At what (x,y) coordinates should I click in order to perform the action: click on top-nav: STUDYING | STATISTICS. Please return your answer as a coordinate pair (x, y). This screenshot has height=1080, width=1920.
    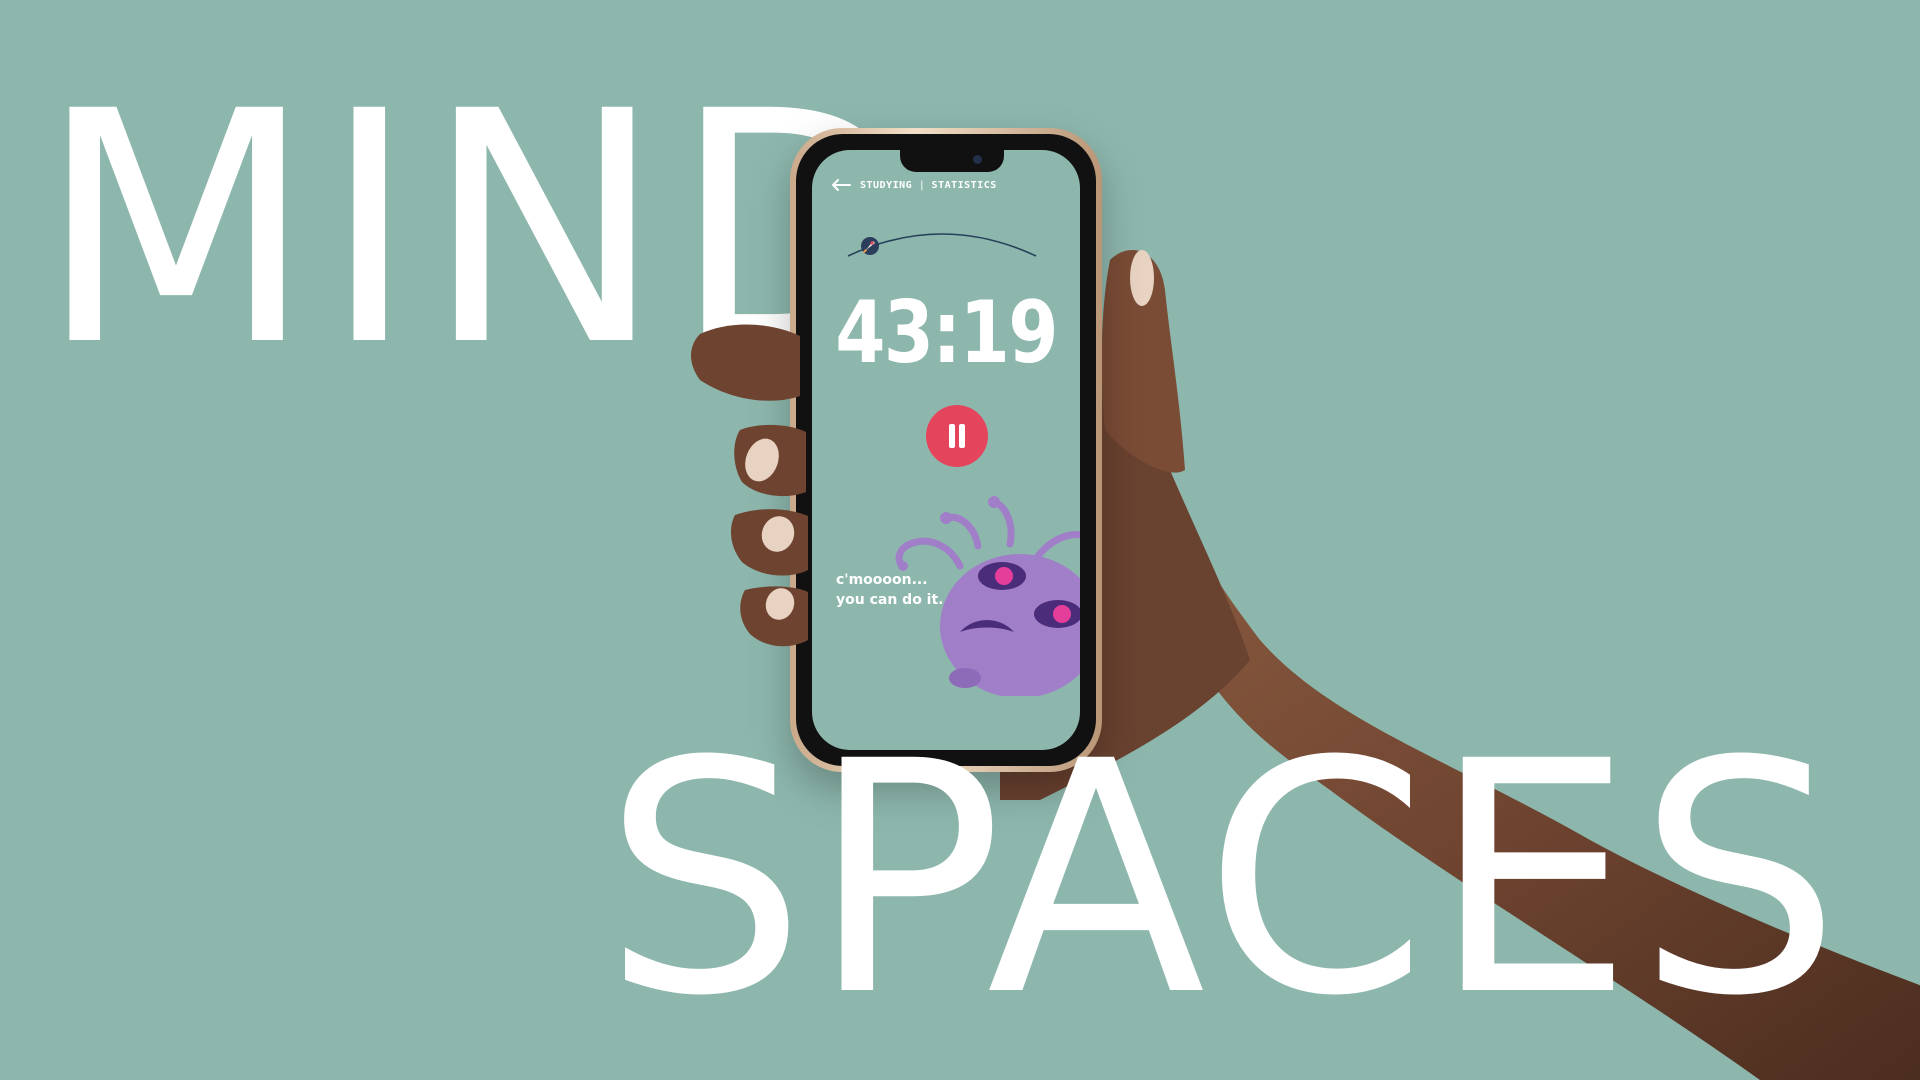
    Looking at the image, I should click on (913, 185).